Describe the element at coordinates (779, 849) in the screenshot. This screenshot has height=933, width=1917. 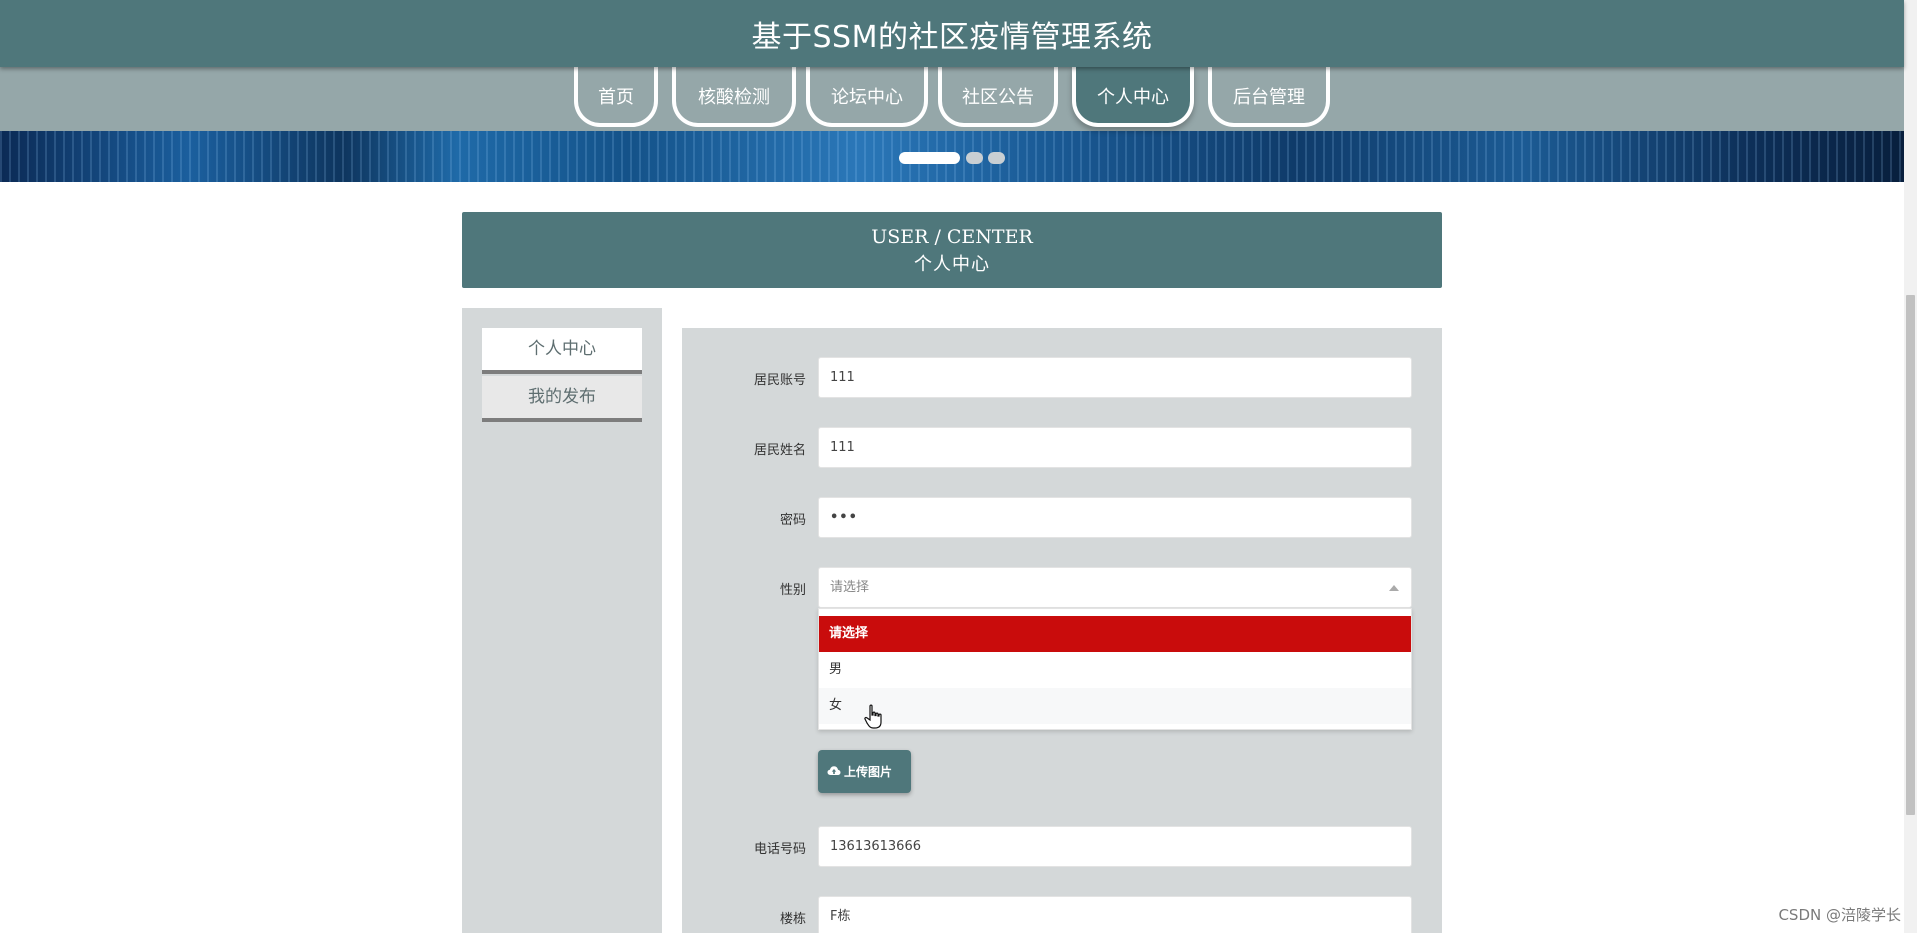
I see `phone-label: 电话号码` at that location.